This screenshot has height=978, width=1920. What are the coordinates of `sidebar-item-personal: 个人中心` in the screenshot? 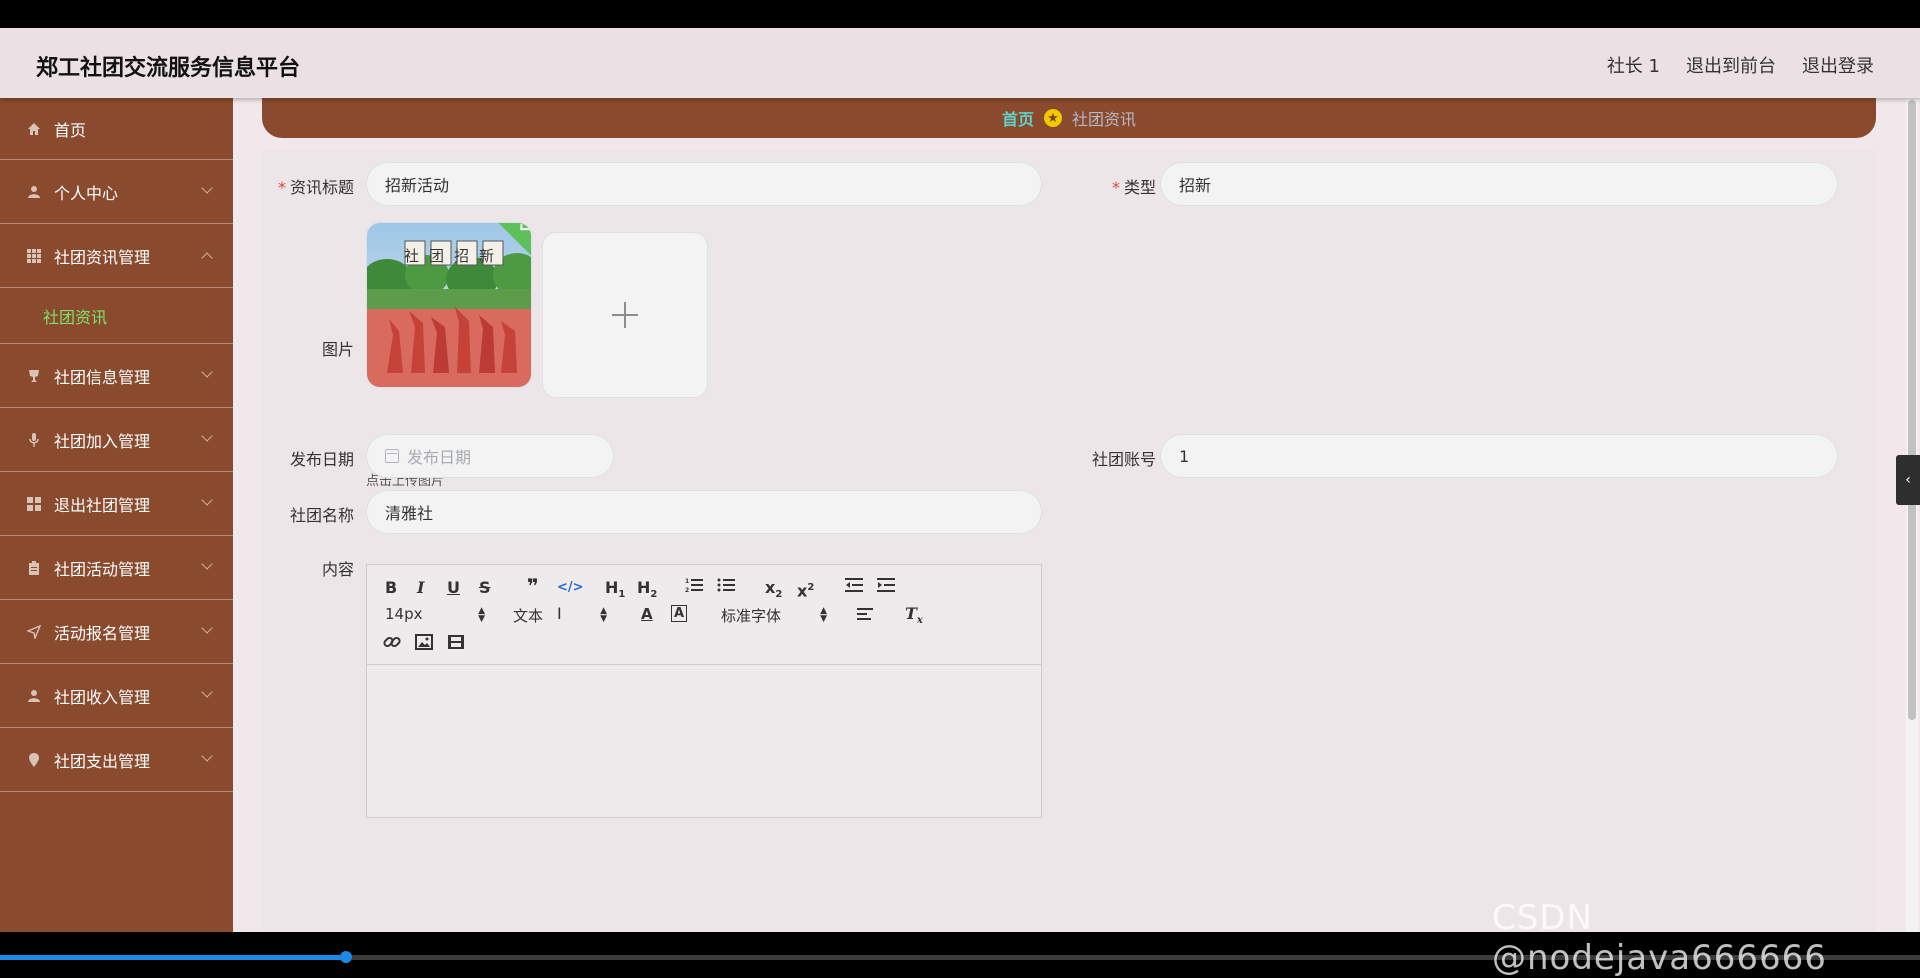 It's located at (116, 192).